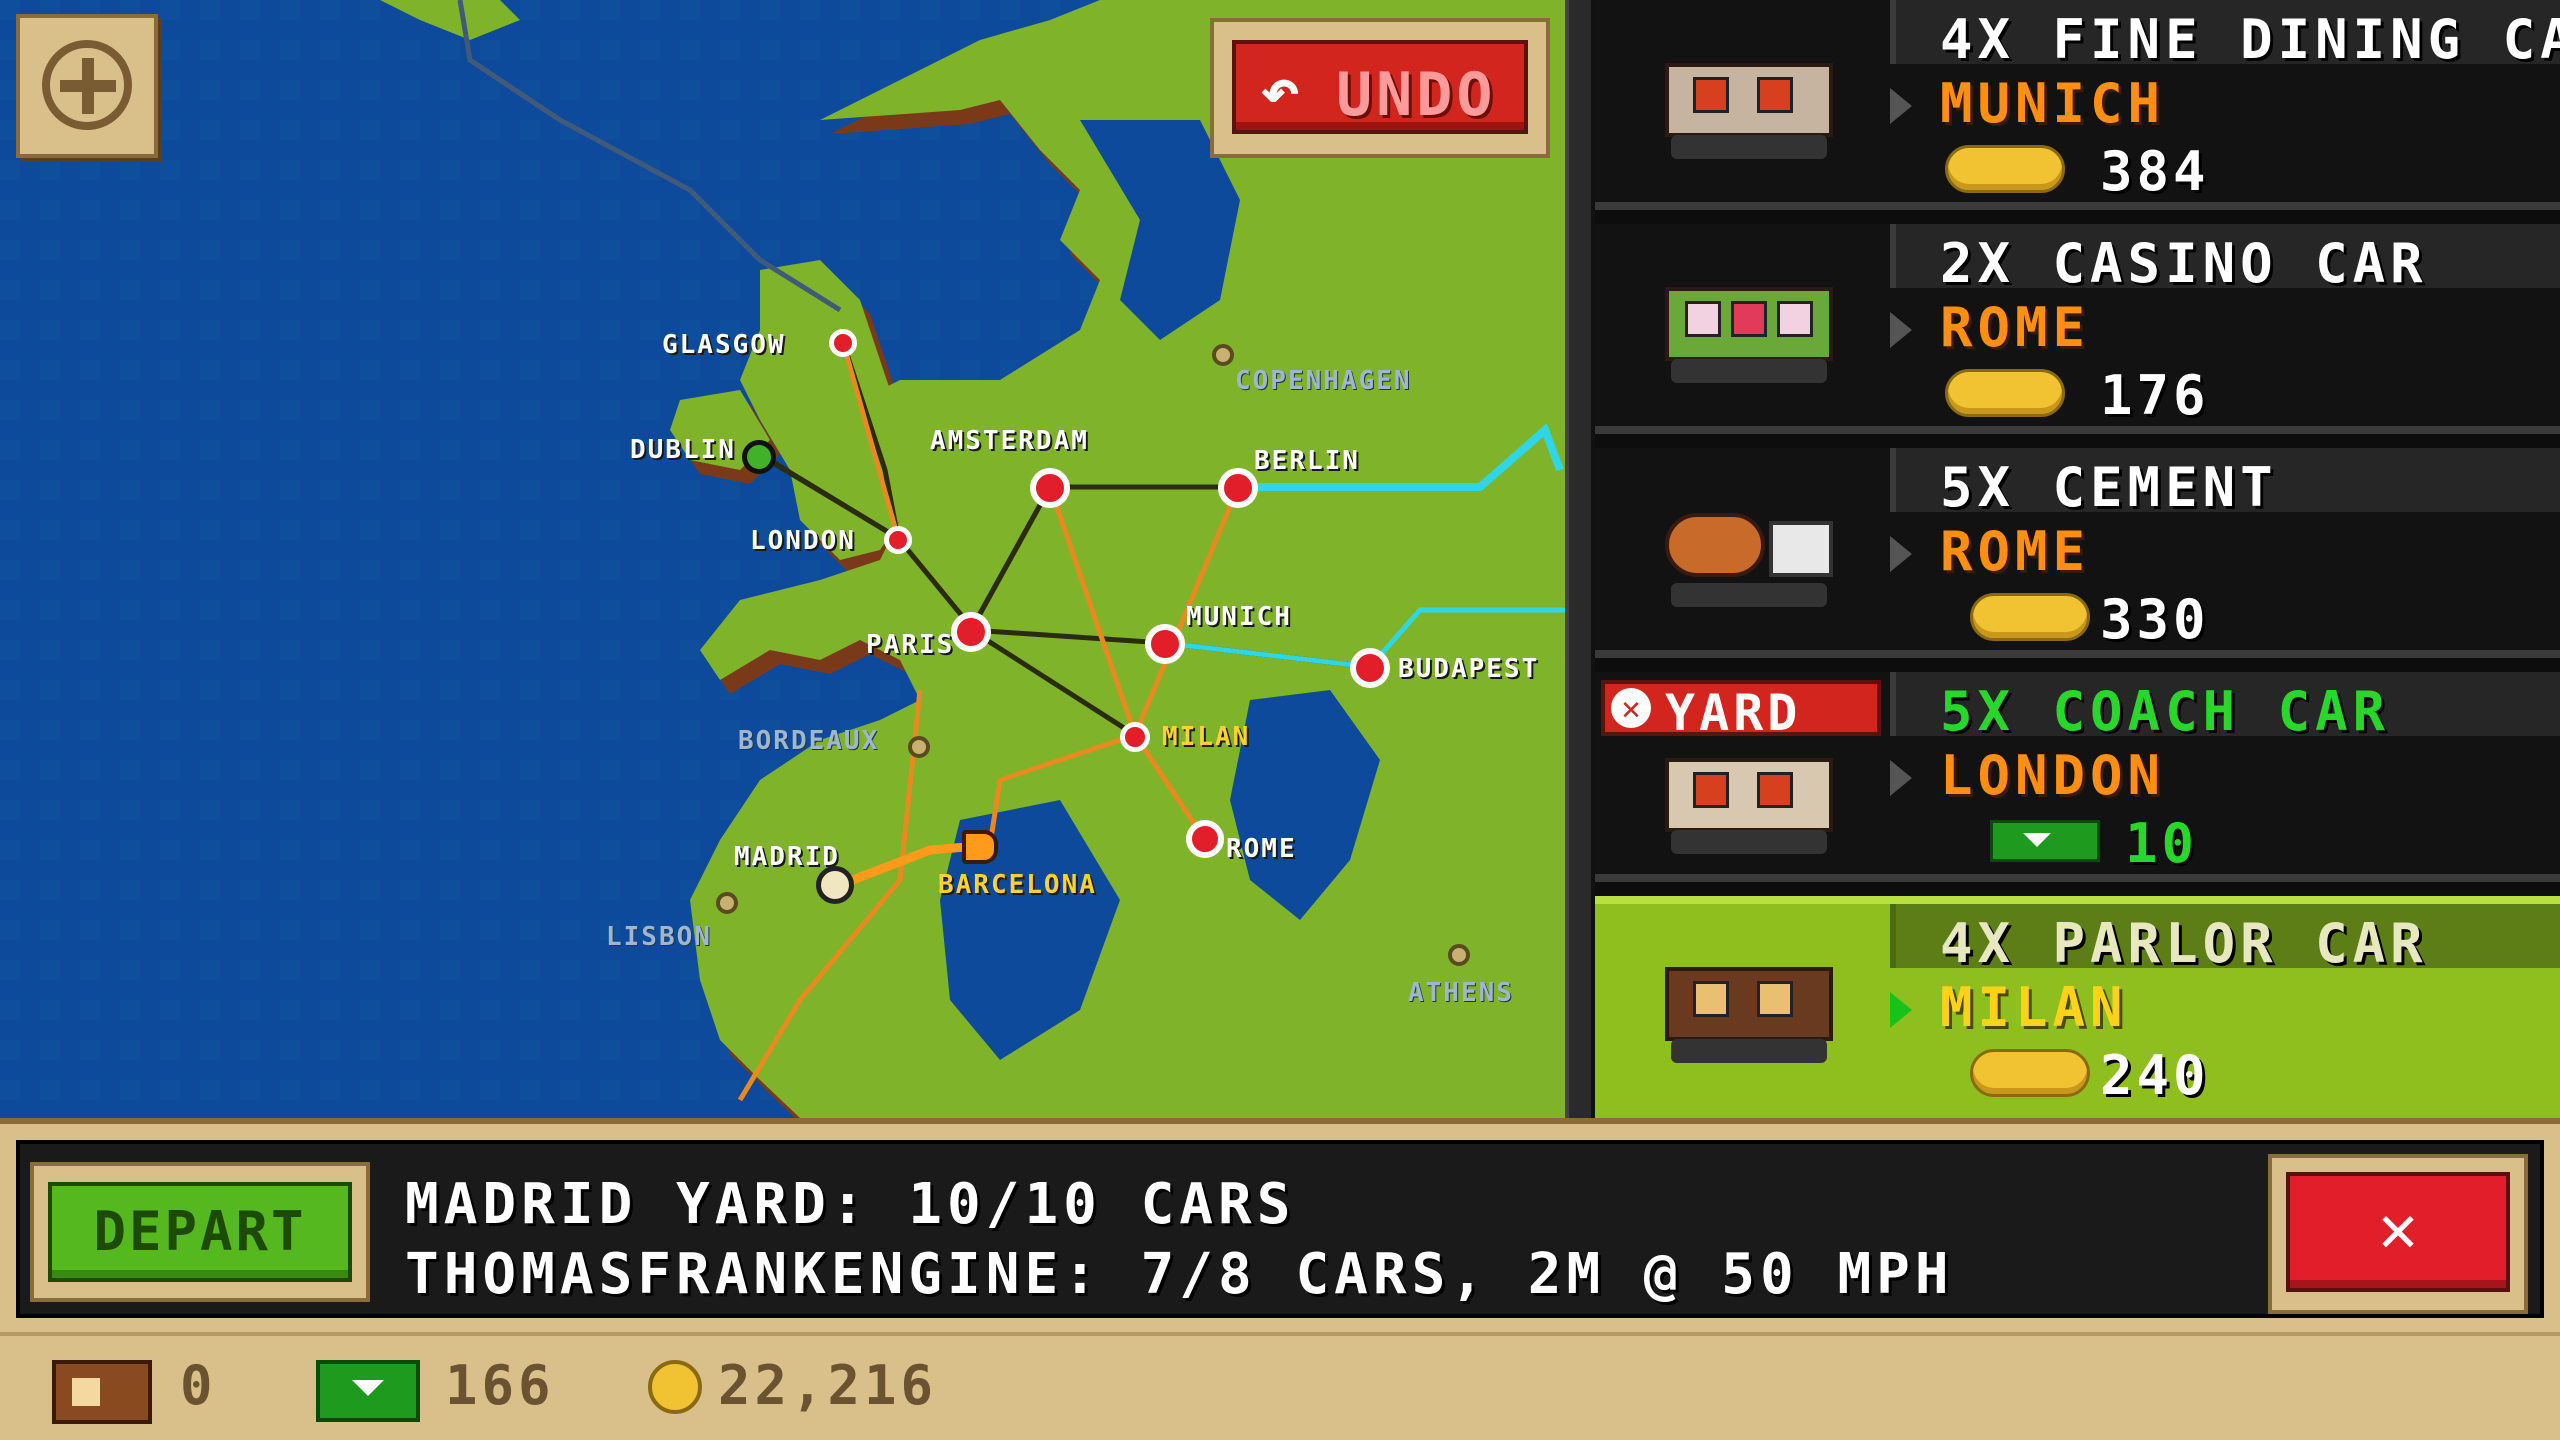 The image size is (2560, 1440). Describe the element at coordinates (1323, 381) in the screenshot. I see `city-label-copenhagen: COPENHAGEN` at that location.